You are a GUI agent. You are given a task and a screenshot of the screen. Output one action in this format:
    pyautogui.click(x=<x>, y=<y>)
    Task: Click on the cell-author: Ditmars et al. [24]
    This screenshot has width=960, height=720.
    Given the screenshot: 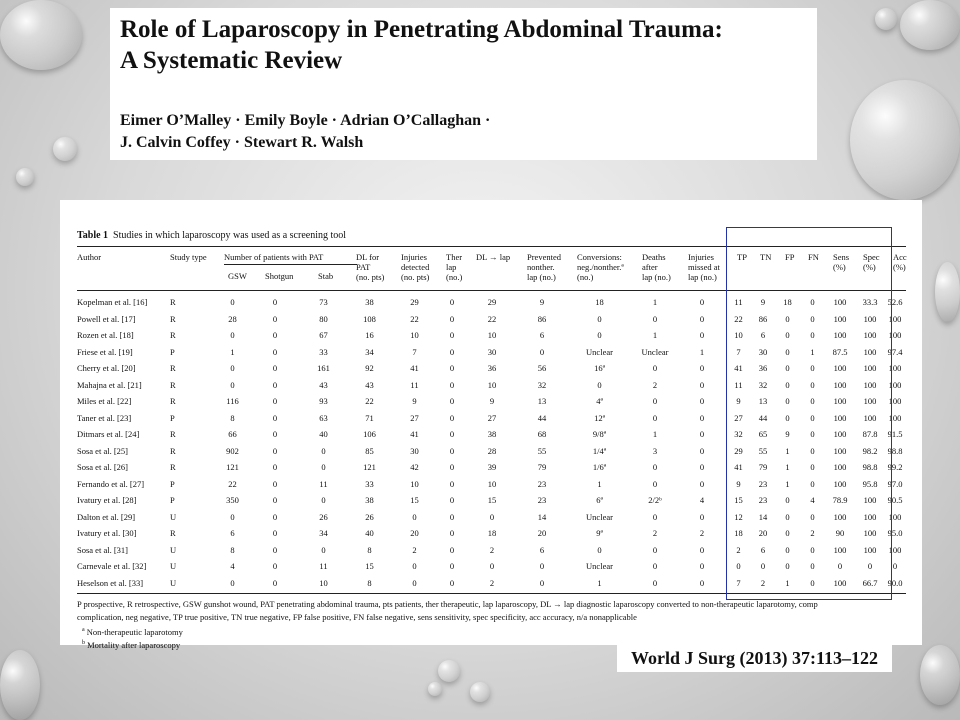 What is the action you would take?
    pyautogui.click(x=108, y=434)
    